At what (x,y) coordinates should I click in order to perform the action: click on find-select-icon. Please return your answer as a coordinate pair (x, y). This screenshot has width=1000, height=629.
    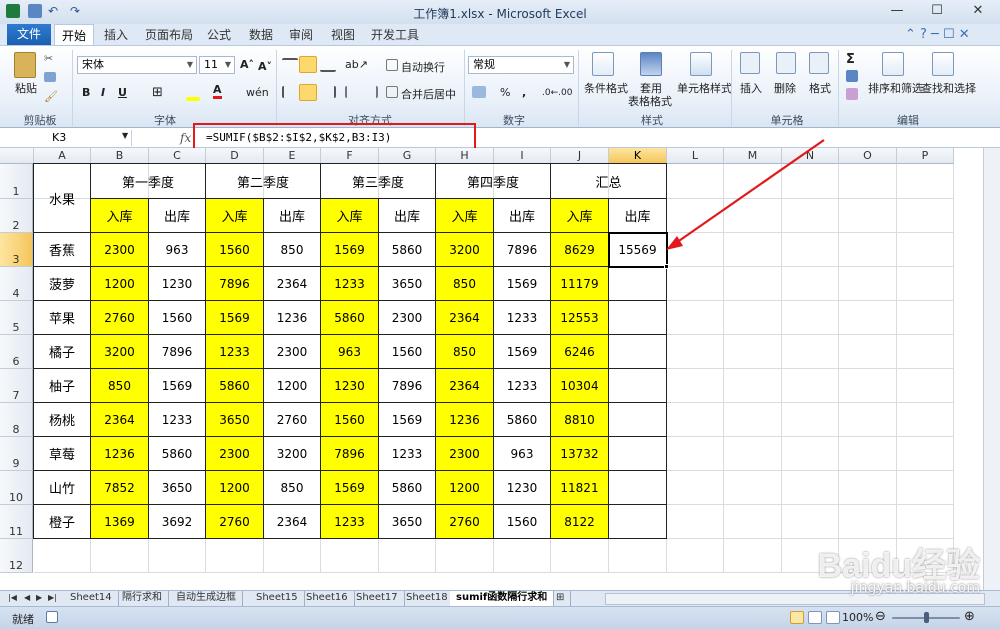
    Looking at the image, I should click on (943, 64).